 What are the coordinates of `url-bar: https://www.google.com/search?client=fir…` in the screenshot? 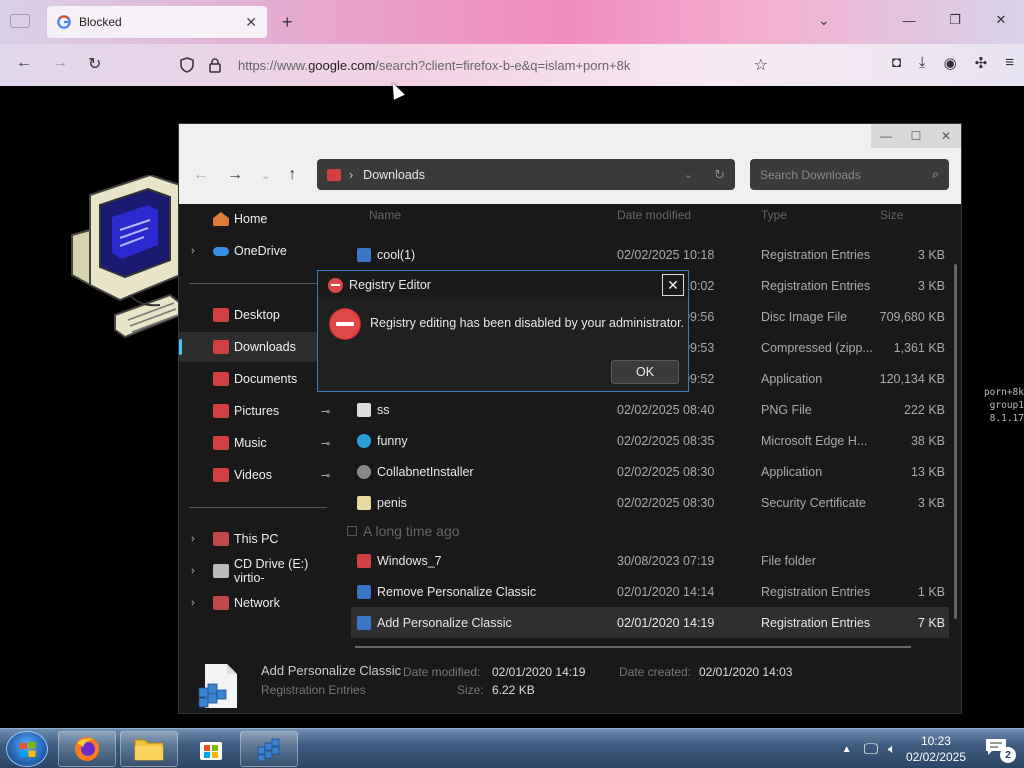 It's located at (481, 65).